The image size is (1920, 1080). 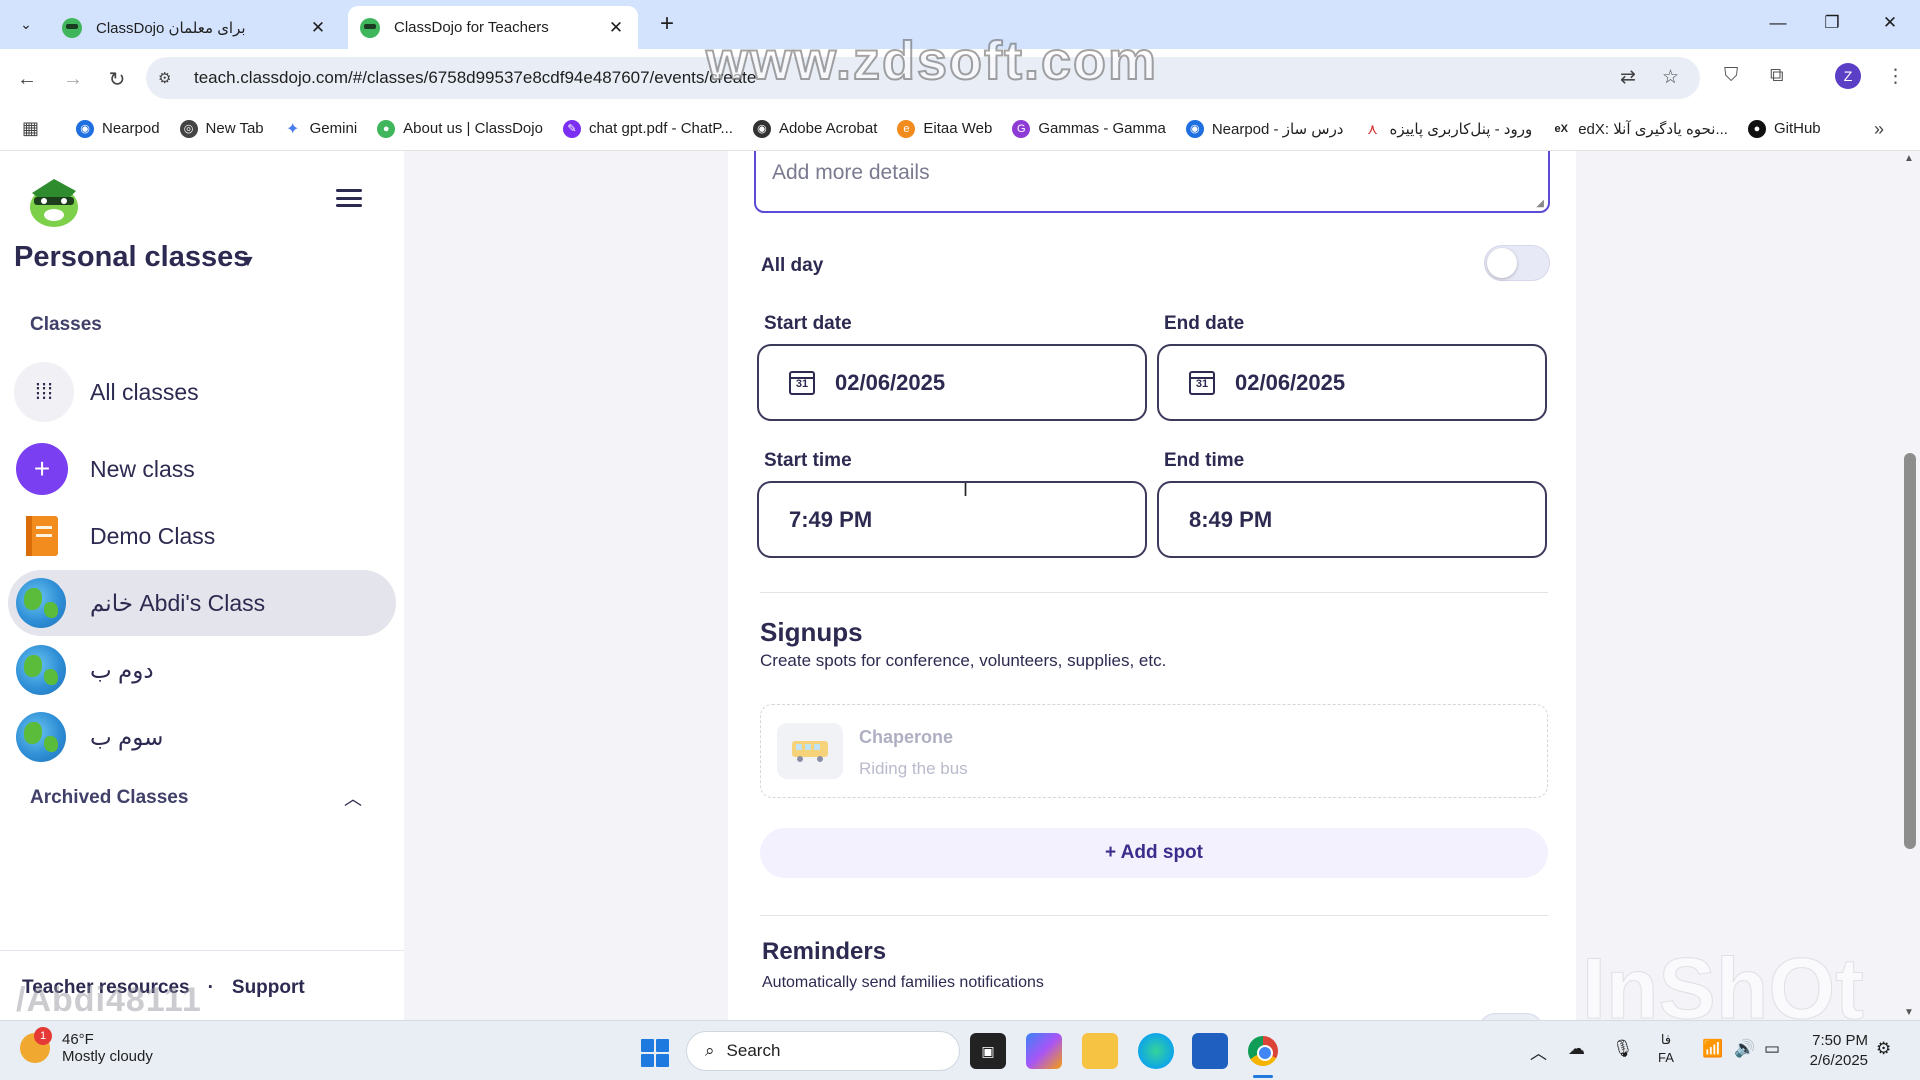 I want to click on reload-icon: ↻, so click(x=117, y=79).